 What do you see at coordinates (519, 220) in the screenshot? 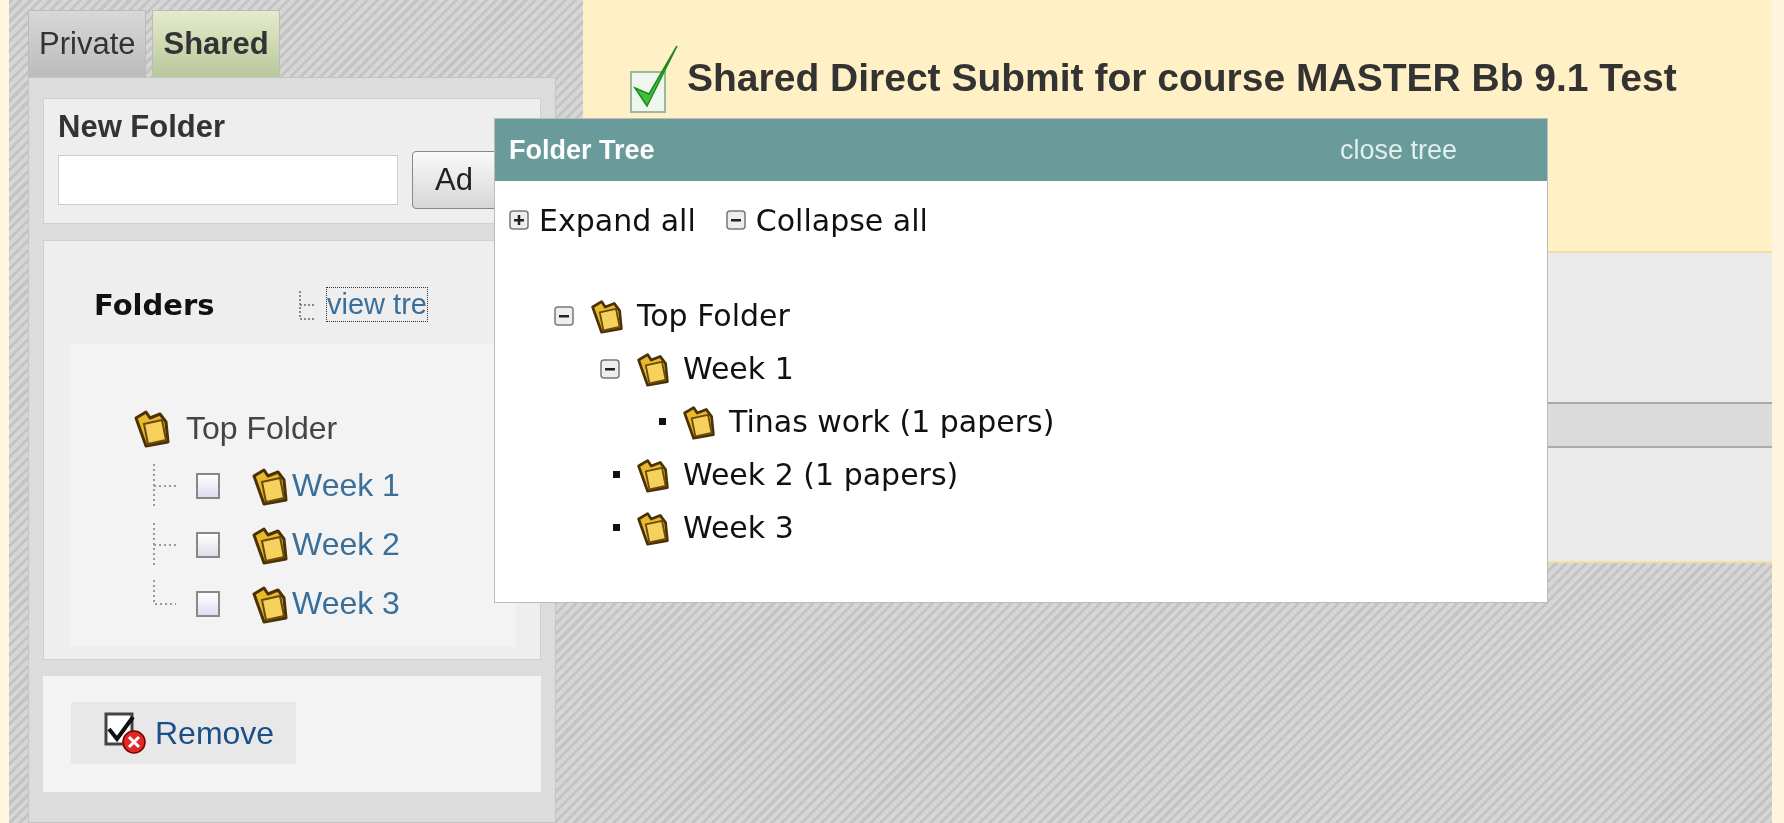
I see `plus-box-icon` at bounding box center [519, 220].